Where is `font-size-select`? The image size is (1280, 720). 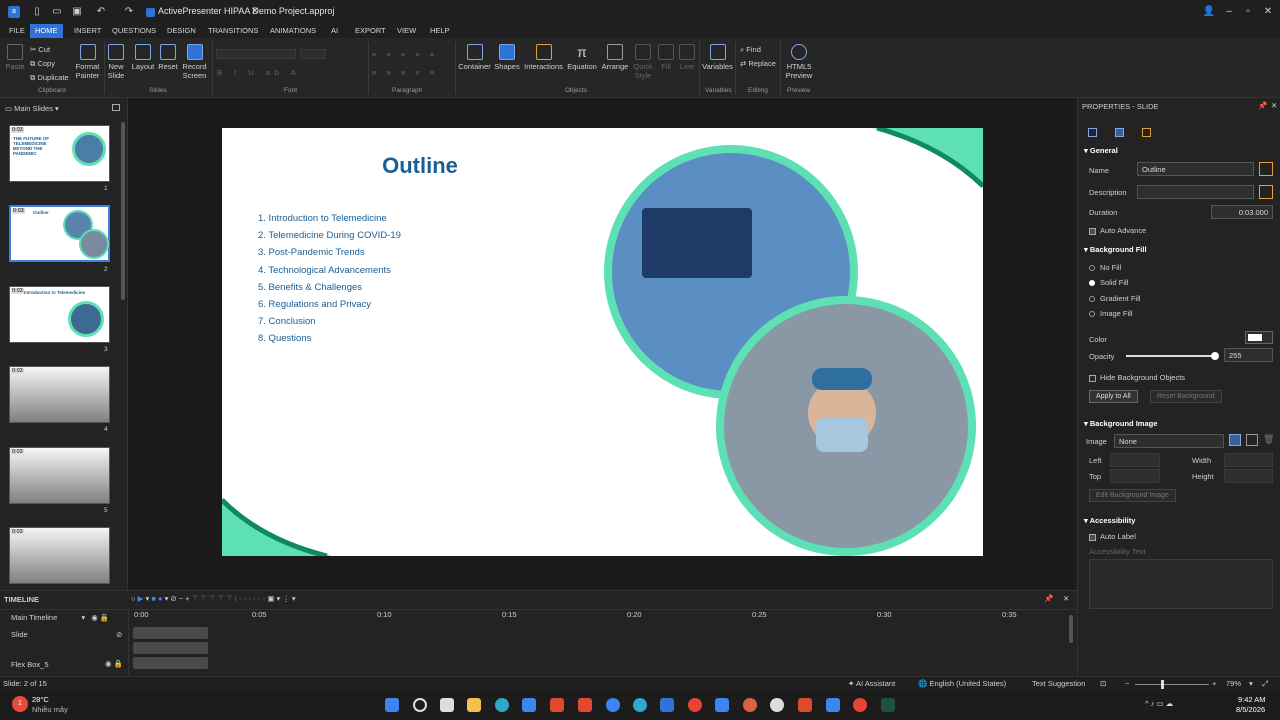 font-size-select is located at coordinates (313, 54).